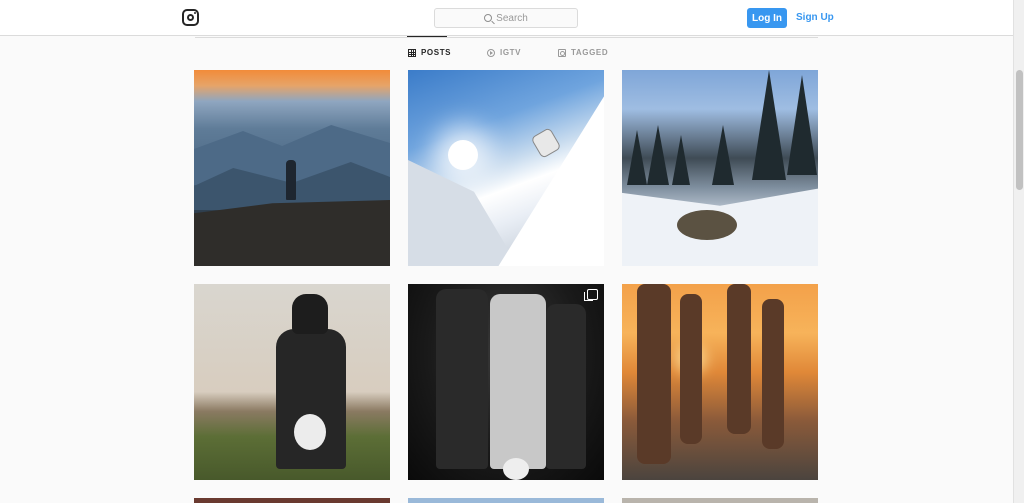 This screenshot has height=503, width=1024. What do you see at coordinates (591, 295) in the screenshot?
I see `carousel-icon` at bounding box center [591, 295].